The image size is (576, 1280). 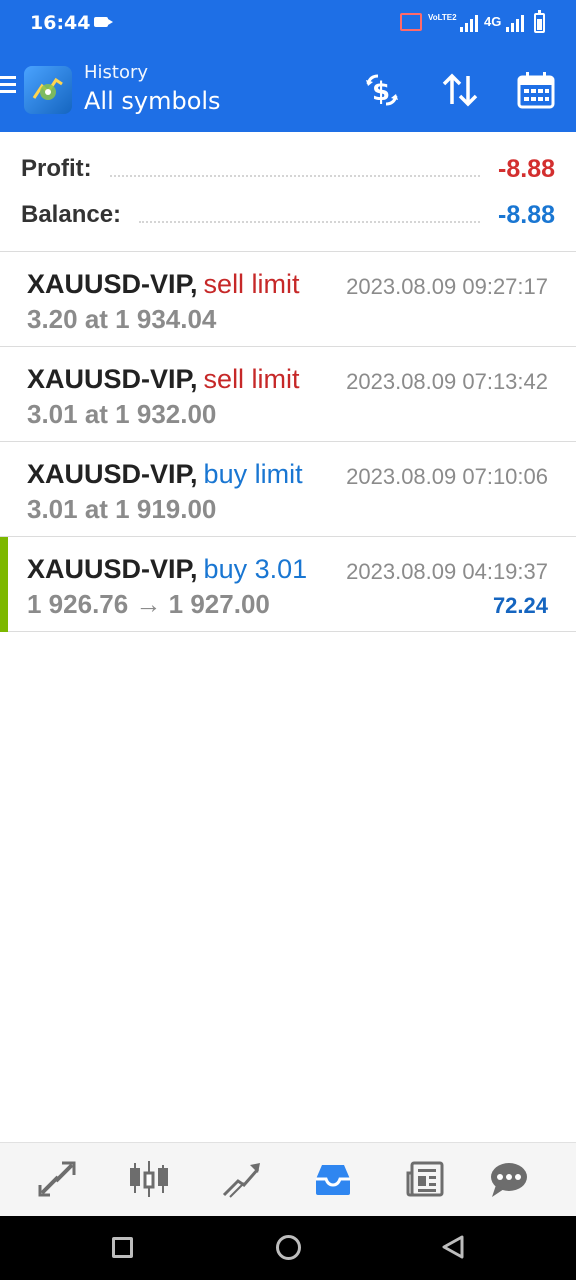 What do you see at coordinates (453, 1247) in the screenshot?
I see `back-icon` at bounding box center [453, 1247].